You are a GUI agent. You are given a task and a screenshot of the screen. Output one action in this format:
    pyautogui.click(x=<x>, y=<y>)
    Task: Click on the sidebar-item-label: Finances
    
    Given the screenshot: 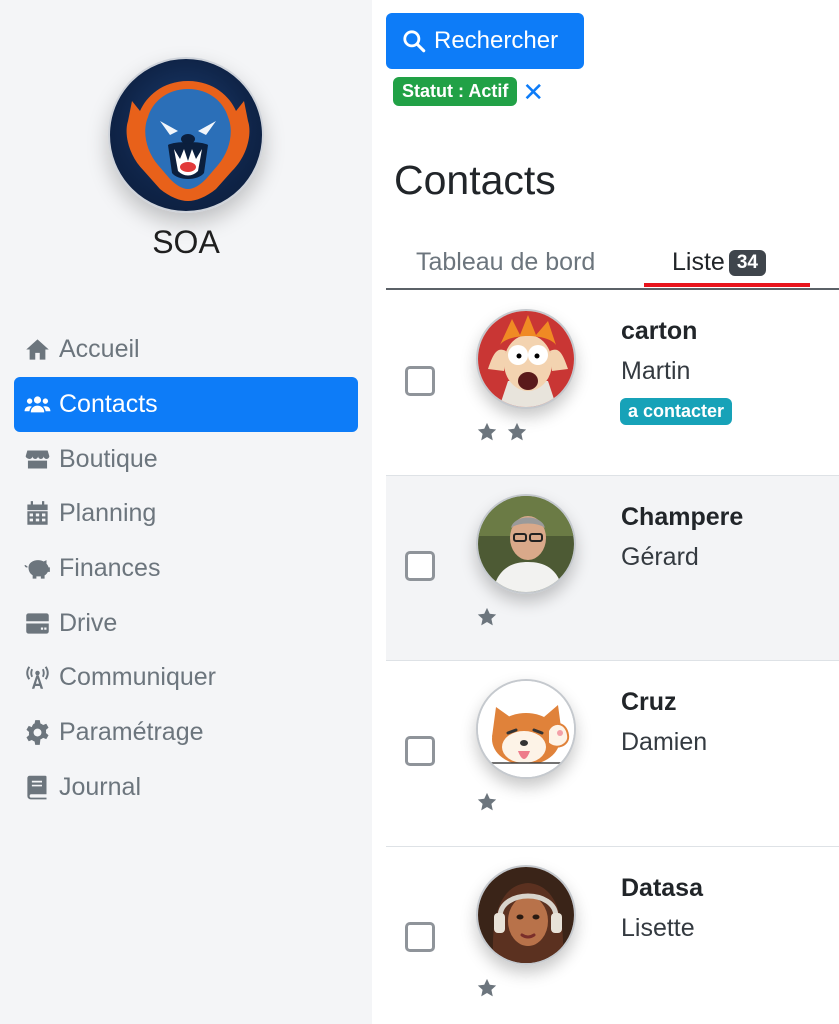 What is the action you would take?
    pyautogui.click(x=110, y=567)
    